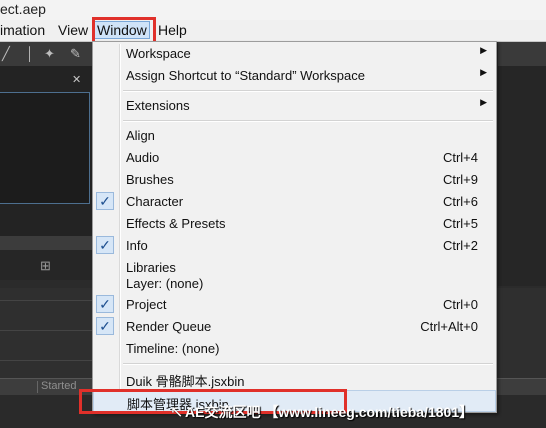 The height and width of the screenshot is (428, 546). What do you see at coordinates (522, 176) in the screenshot?
I see `side-panel-right` at bounding box center [522, 176].